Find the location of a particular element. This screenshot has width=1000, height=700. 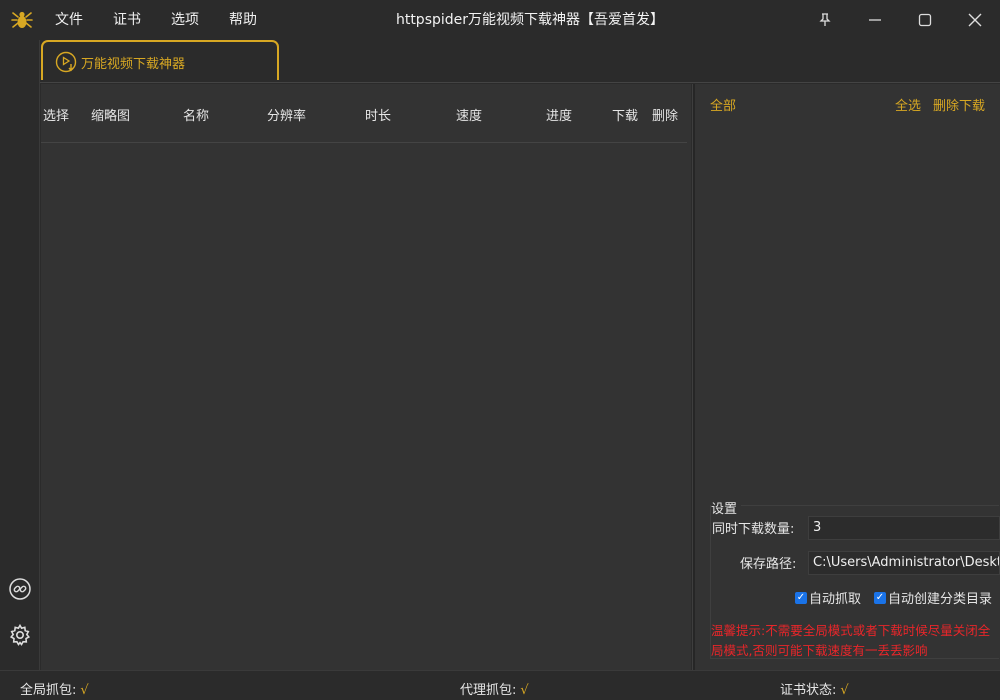

column-resolution: 分辨率 is located at coordinates (287, 116).